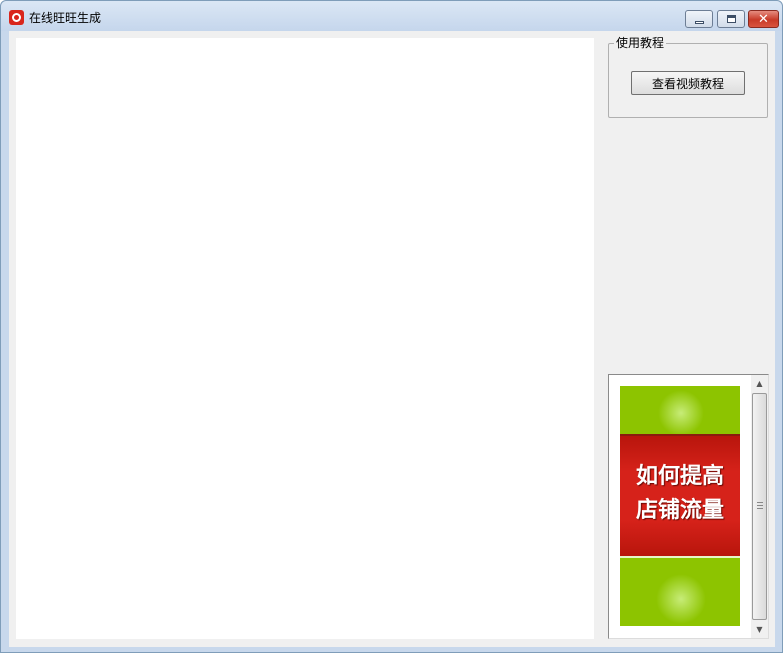 Image resolution: width=783 pixels, height=653 pixels. I want to click on scroll-grip-icon, so click(760, 505).